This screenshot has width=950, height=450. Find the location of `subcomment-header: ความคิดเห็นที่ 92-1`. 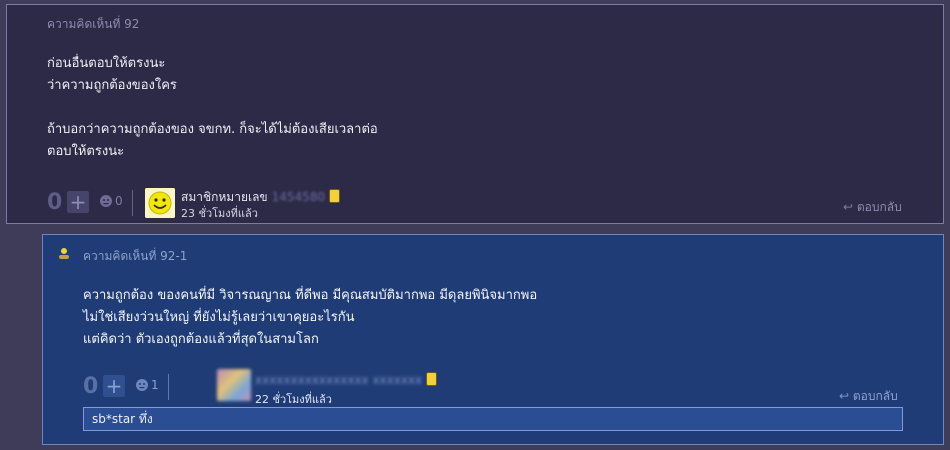

subcomment-header: ความคิดเห็นที่ 92-1 is located at coordinates (135, 256).